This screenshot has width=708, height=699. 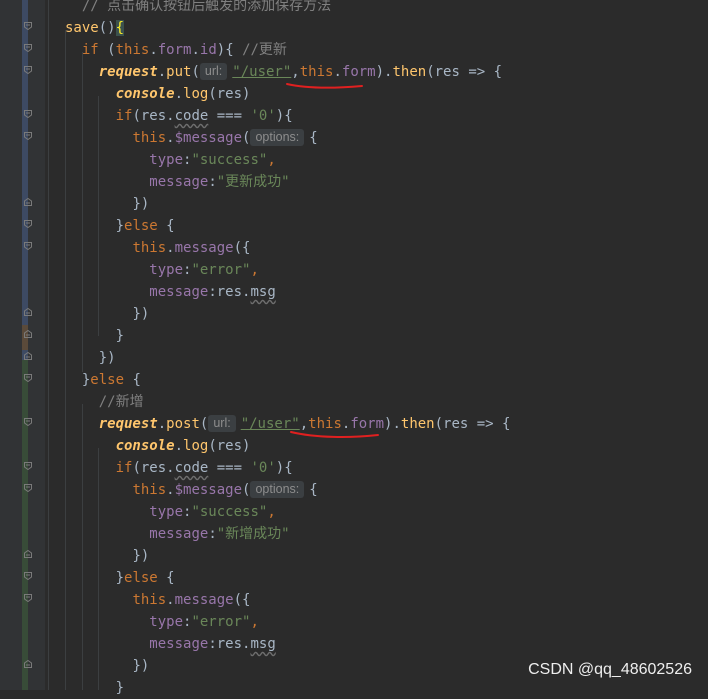 What do you see at coordinates (464, 72) in the screenshot?
I see `code-token: (res => {` at bounding box center [464, 72].